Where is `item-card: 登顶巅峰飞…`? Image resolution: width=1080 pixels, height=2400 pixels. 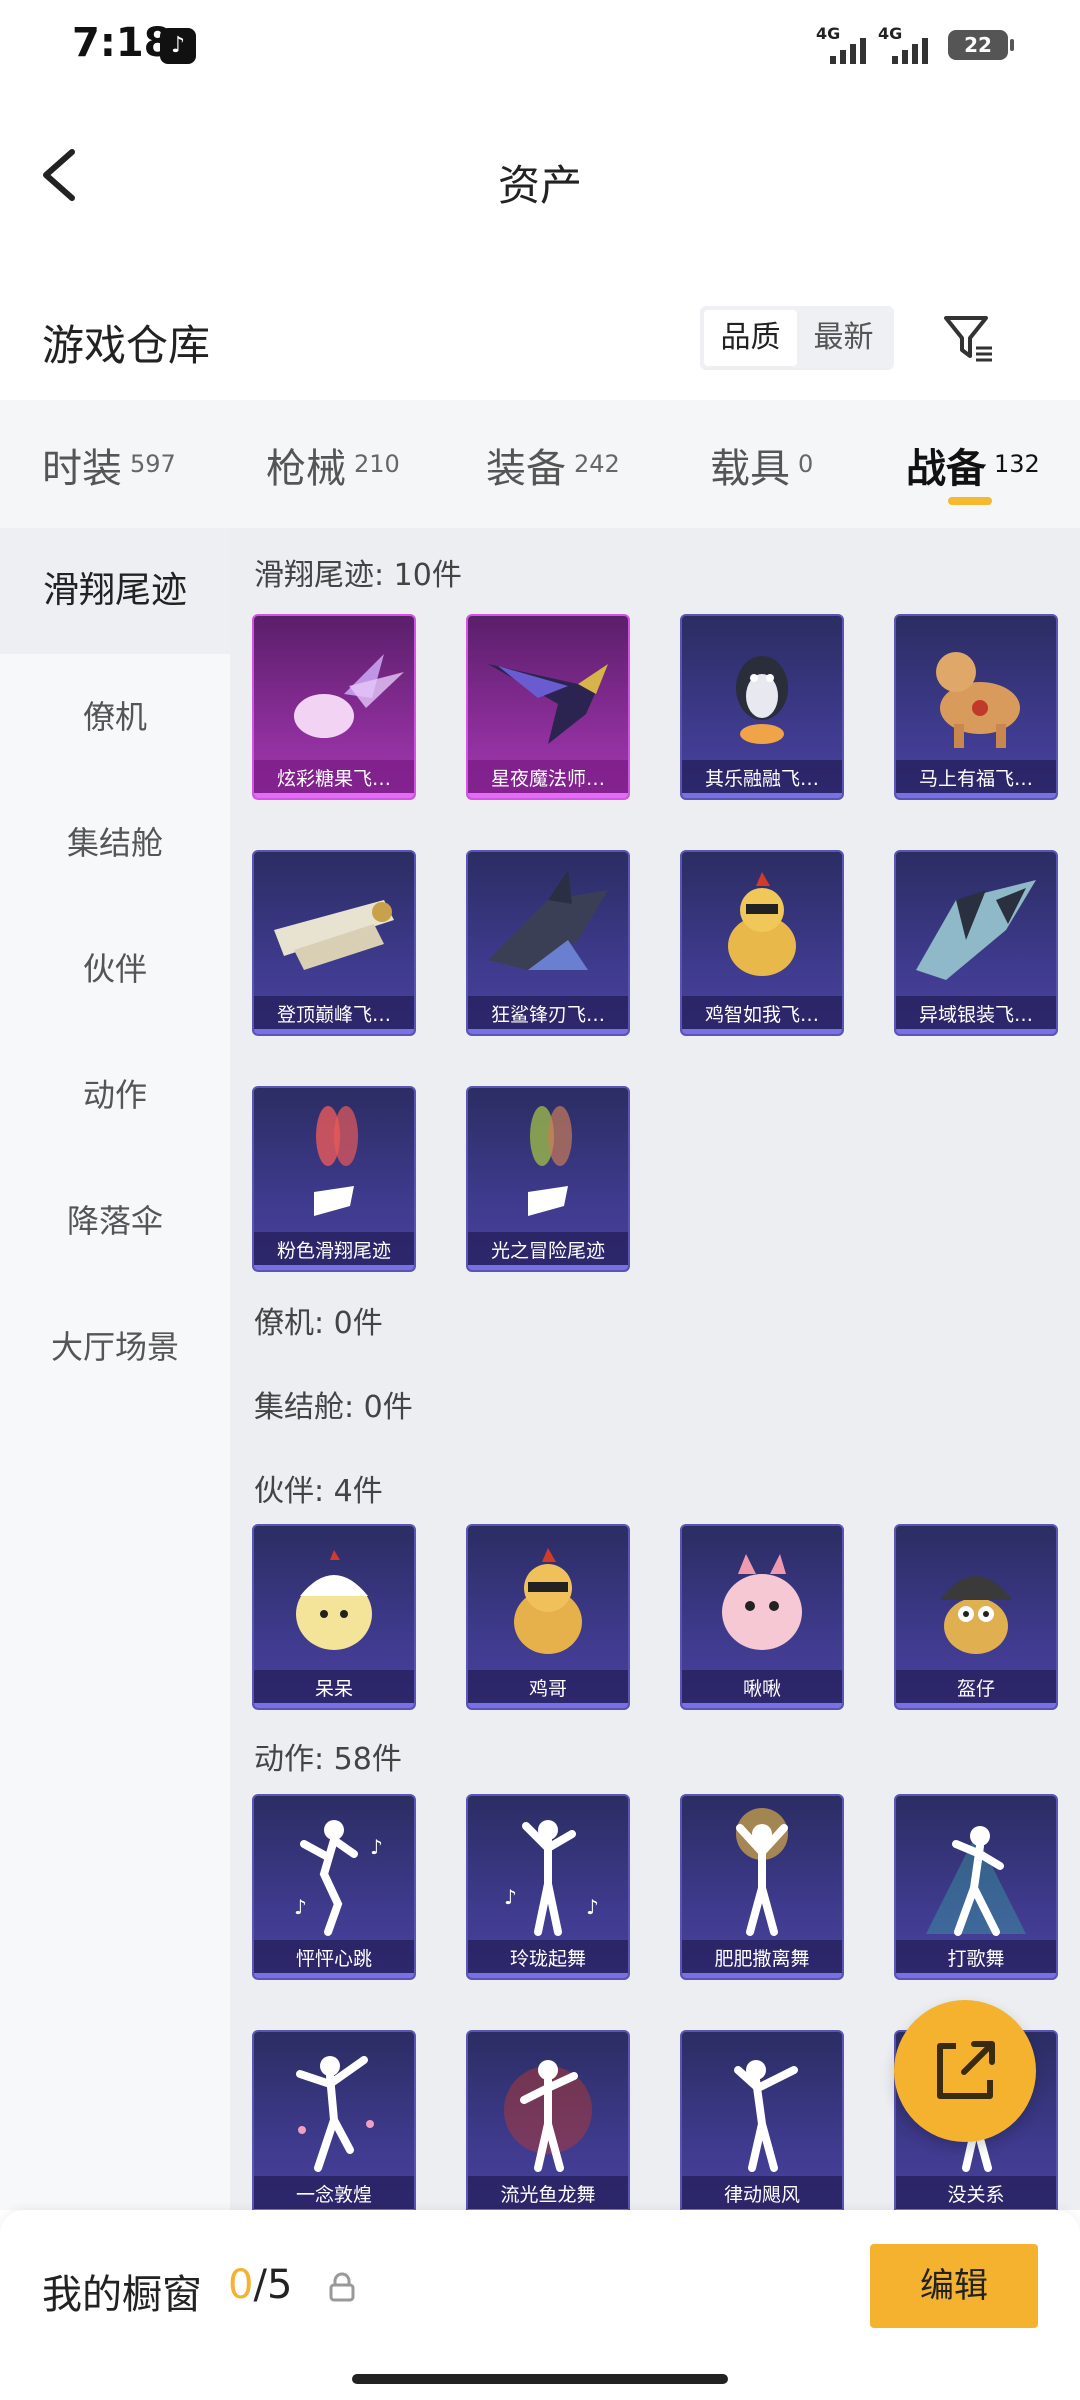
item-card: 登顶巅峰飞… is located at coordinates (334, 943).